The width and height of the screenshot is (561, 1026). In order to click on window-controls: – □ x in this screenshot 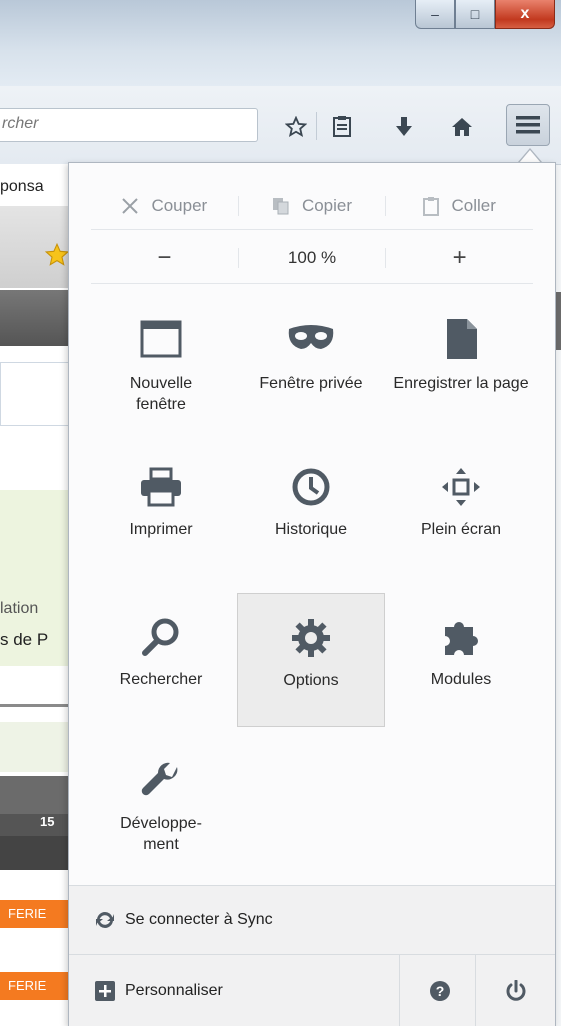, I will do `click(485, 16)`.